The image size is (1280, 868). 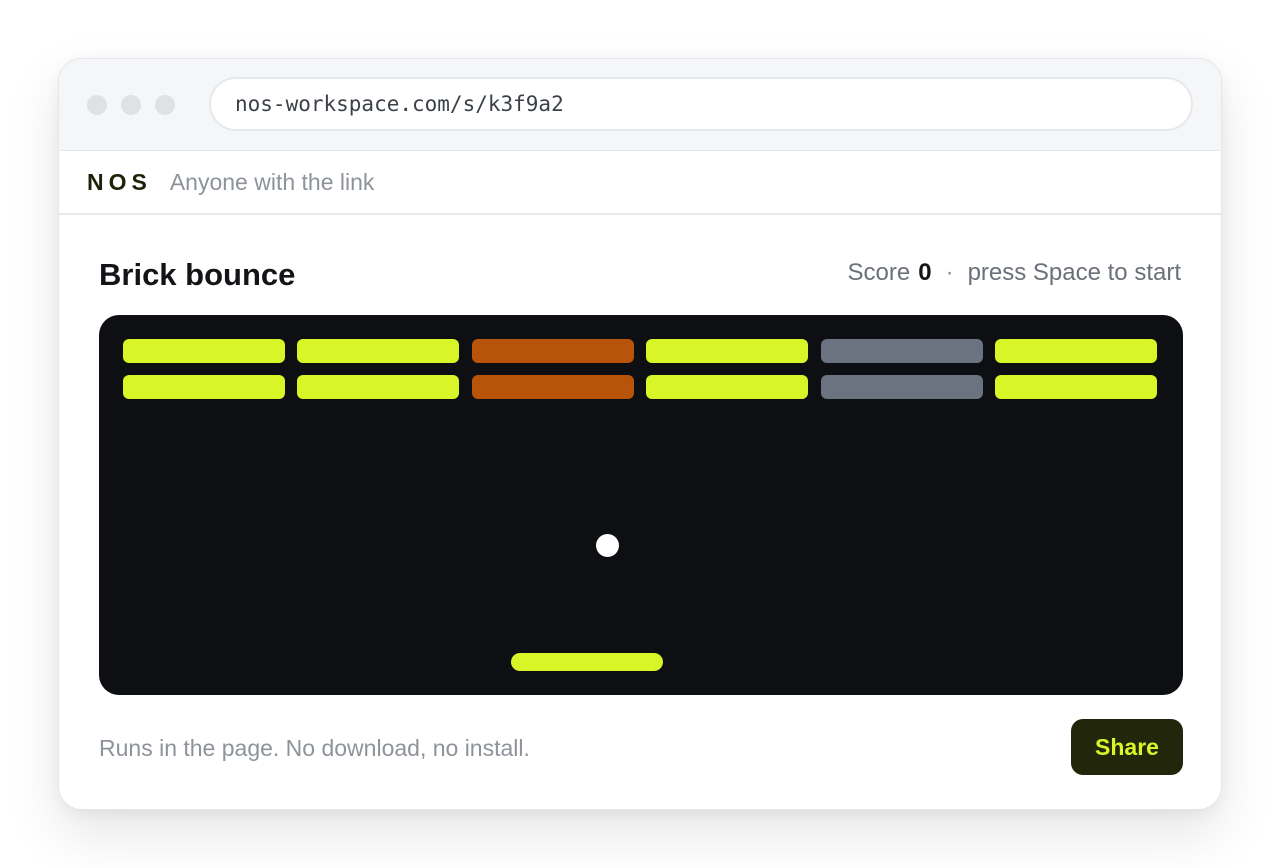 I want to click on app-topbar: NOS Anyone with the link, so click(x=640, y=183).